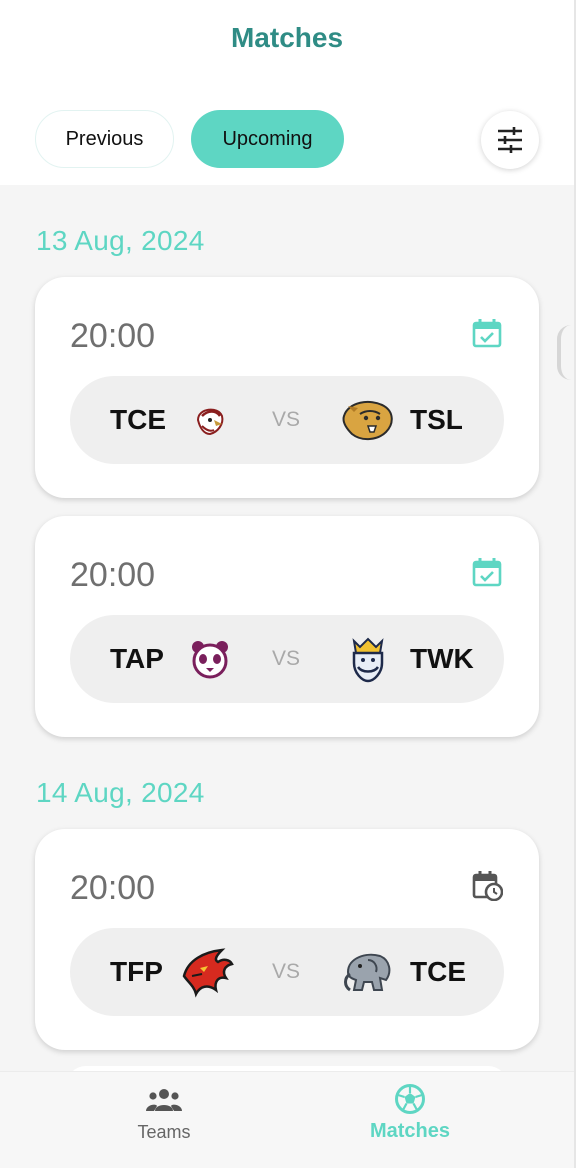 This screenshot has width=576, height=1168. What do you see at coordinates (137, 658) in the screenshot?
I see `home-team-code: TAP` at bounding box center [137, 658].